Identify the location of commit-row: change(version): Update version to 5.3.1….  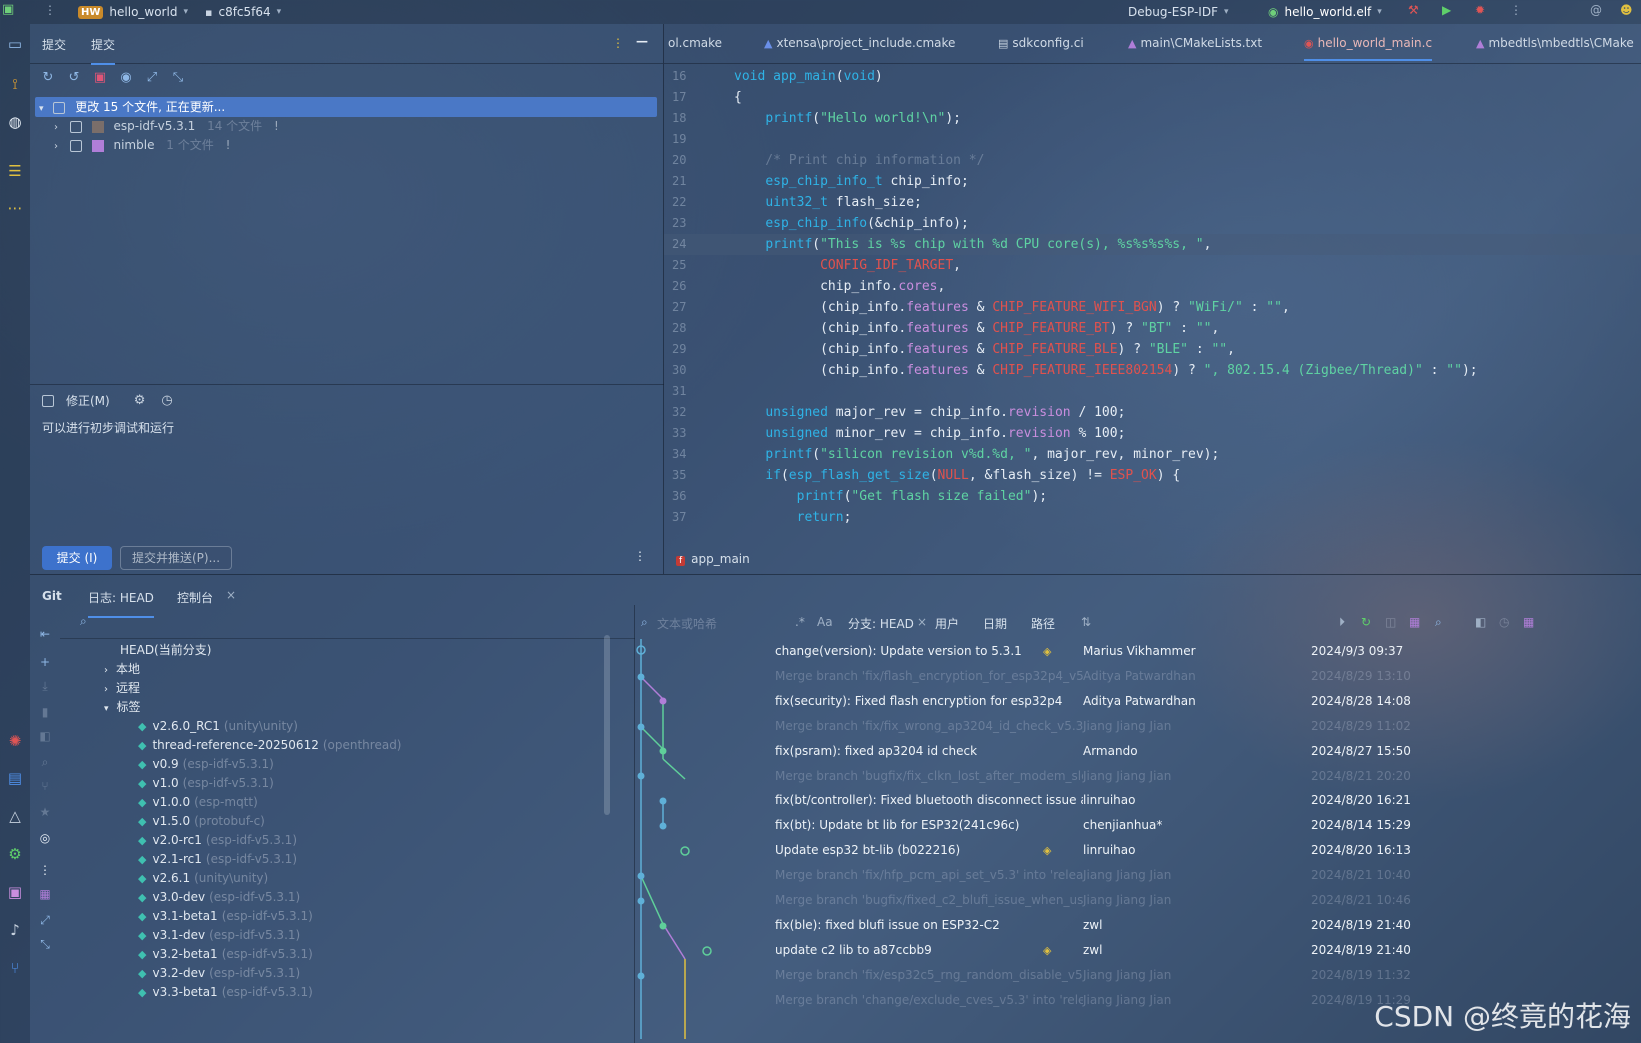
(1138, 651).